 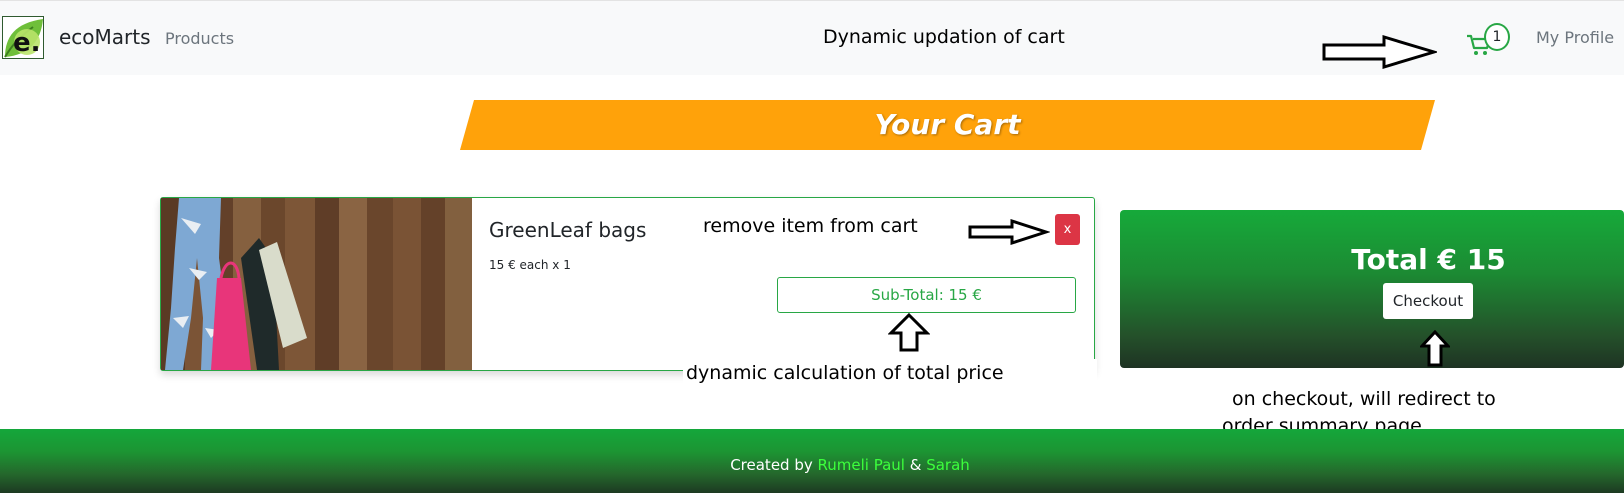 What do you see at coordinates (861, 465) in the screenshot?
I see `author-link-rumeli-paul: Rumeli Paul` at bounding box center [861, 465].